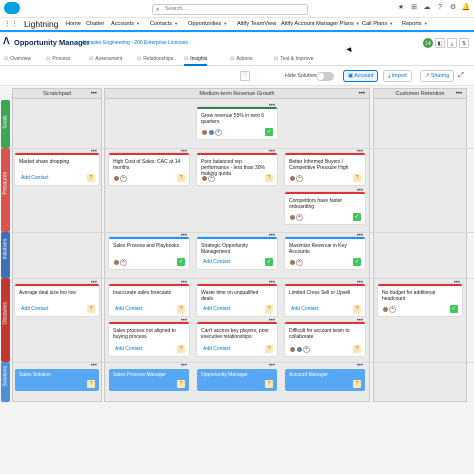 This screenshot has width=474, height=474. What do you see at coordinates (237, 377) in the screenshot?
I see `solution-card-opportunity-manager: ••• Opportunity Manager ?` at bounding box center [237, 377].